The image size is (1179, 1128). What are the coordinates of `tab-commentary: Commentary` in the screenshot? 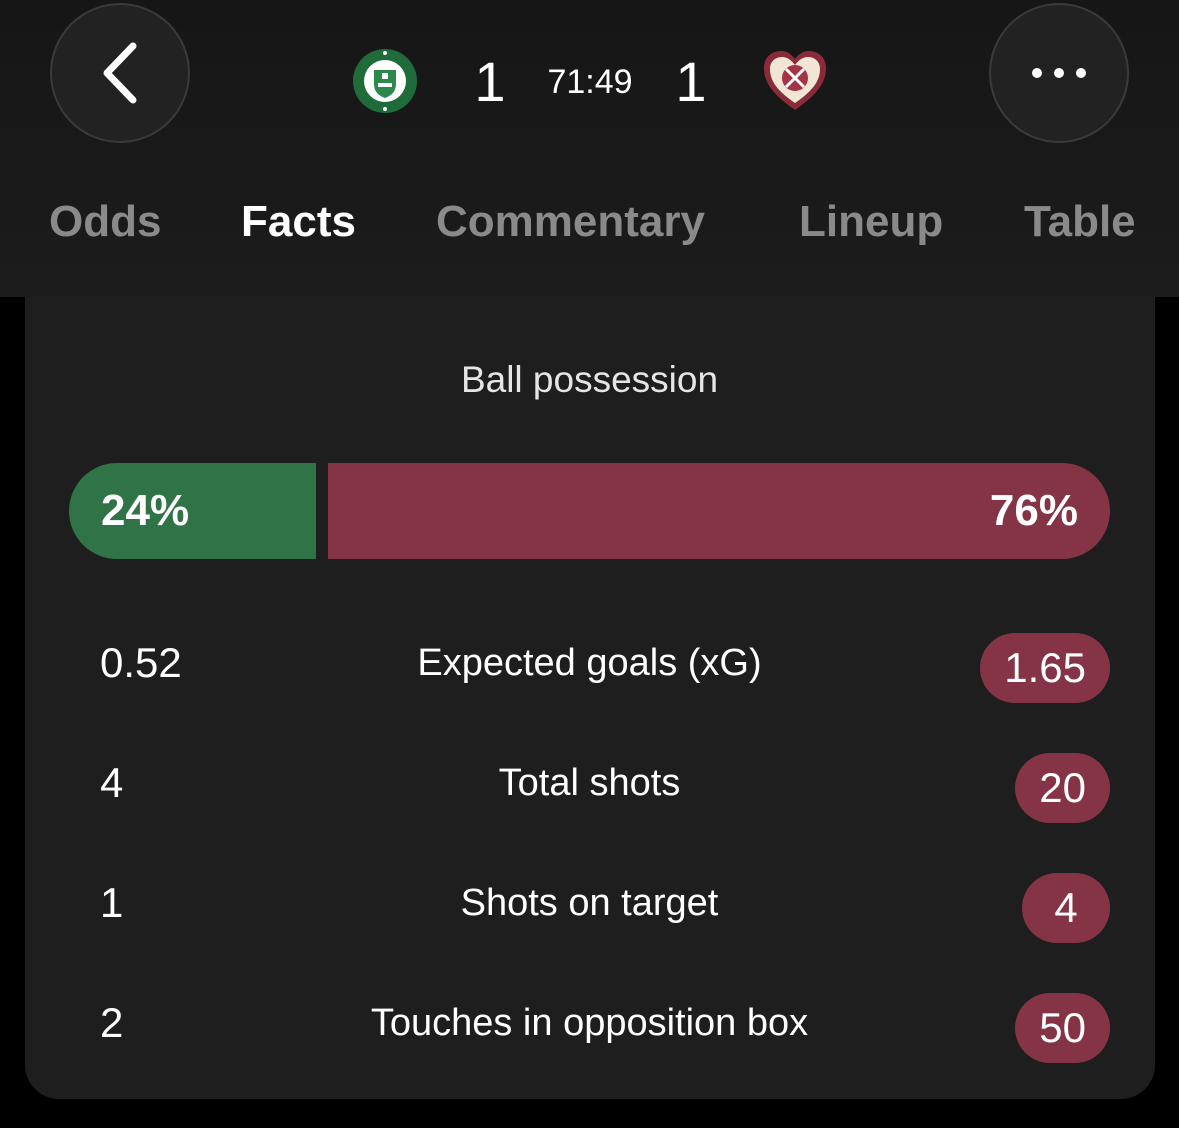 It's located at (570, 222).